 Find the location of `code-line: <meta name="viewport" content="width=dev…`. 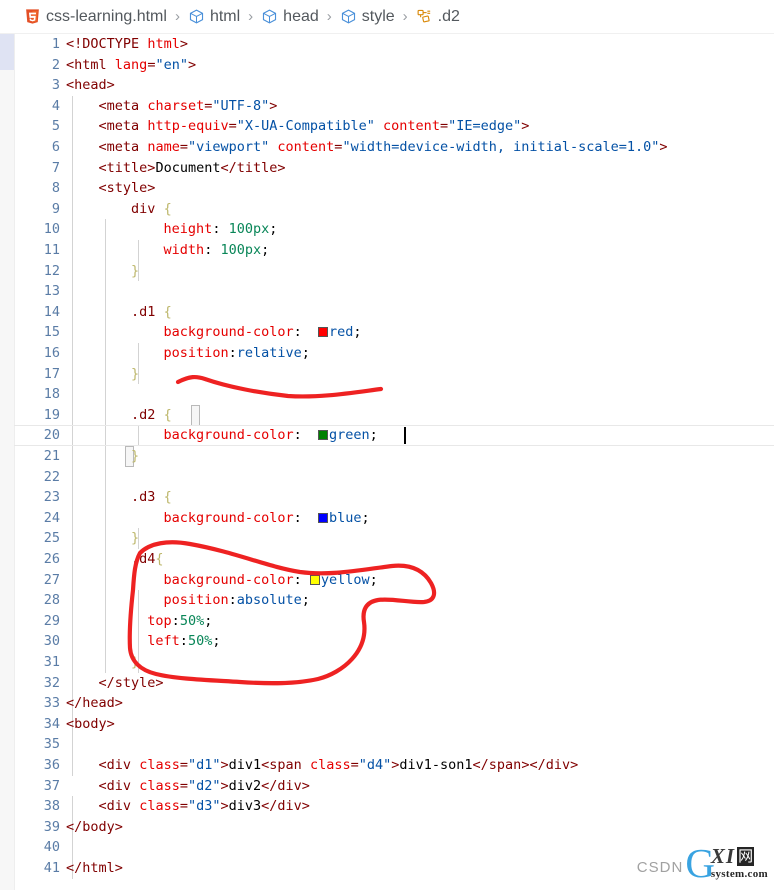

code-line: <meta name="viewport" content="width=dev… is located at coordinates (383, 147).